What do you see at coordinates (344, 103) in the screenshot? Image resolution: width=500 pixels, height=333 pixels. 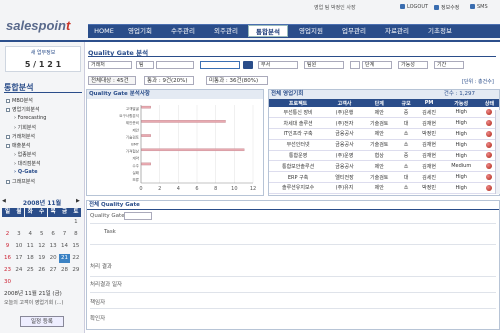 I see `col-customer: 고객사` at bounding box center [344, 103].